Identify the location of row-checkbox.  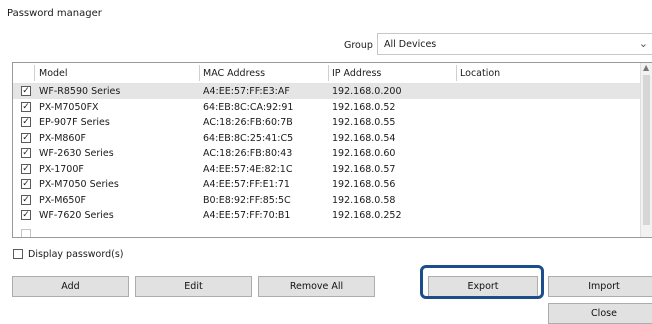
(26, 233).